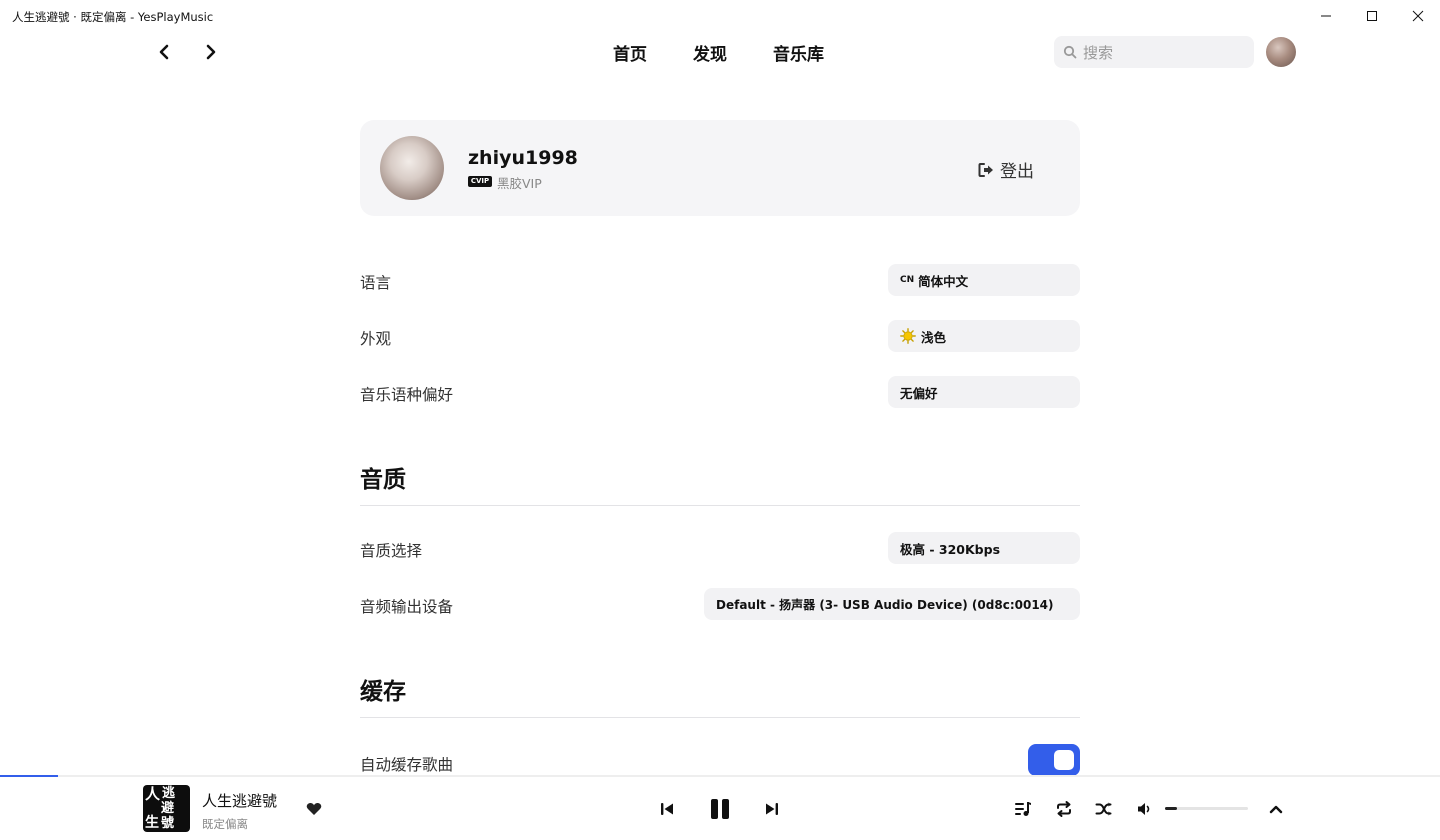 The width and height of the screenshot is (1440, 840). I want to click on shuffle-button, so click(1104, 809).